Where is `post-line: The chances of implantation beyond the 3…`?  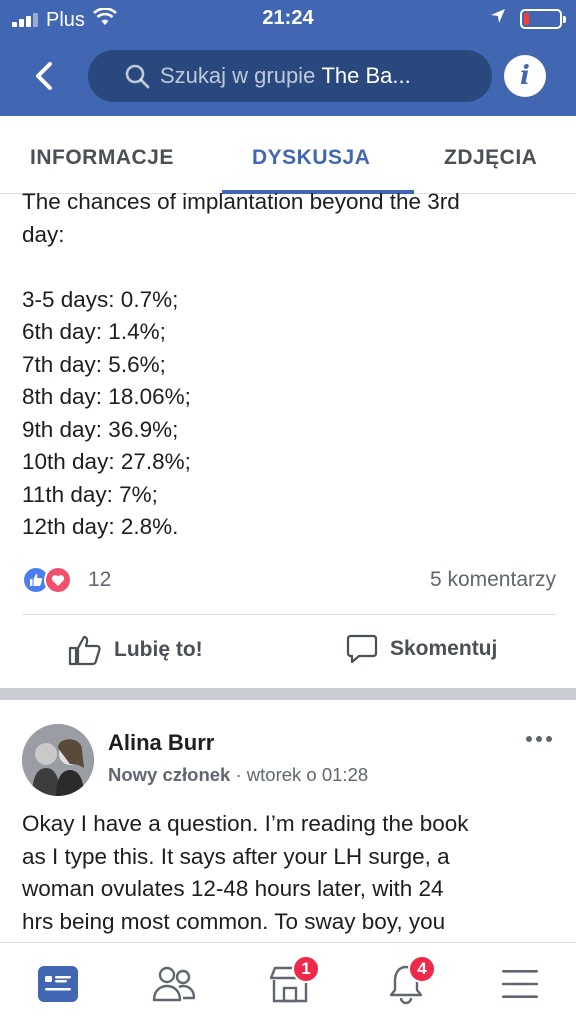 post-line: The chances of implantation beyond the 3… is located at coordinates (241, 201).